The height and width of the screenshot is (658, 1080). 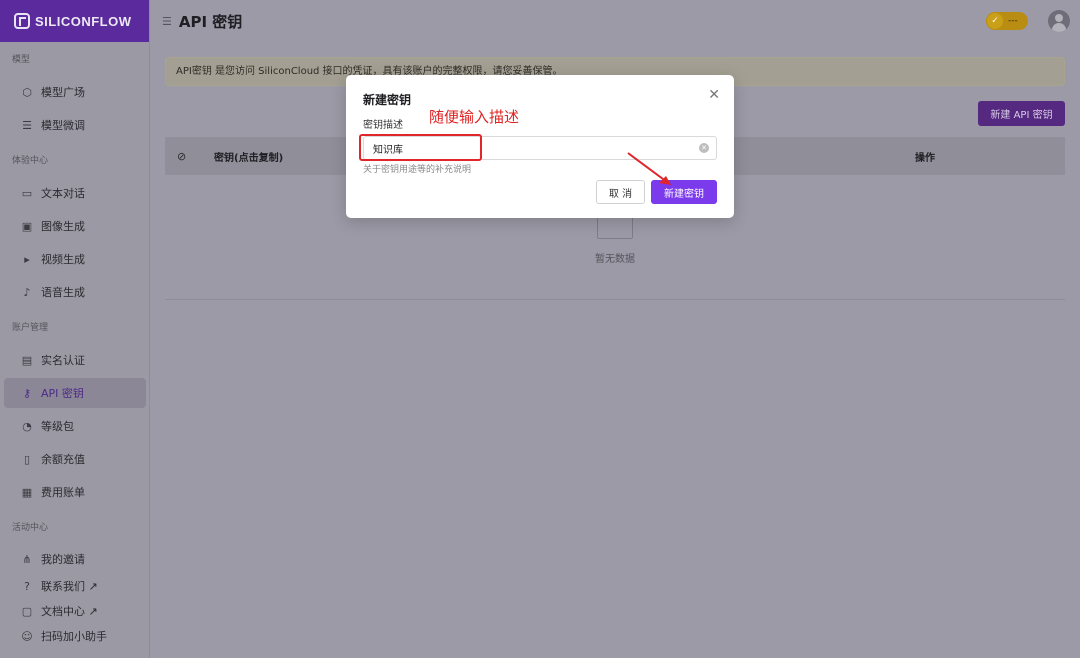 What do you see at coordinates (27, 226) in the screenshot?
I see `image-icon: ▣` at bounding box center [27, 226].